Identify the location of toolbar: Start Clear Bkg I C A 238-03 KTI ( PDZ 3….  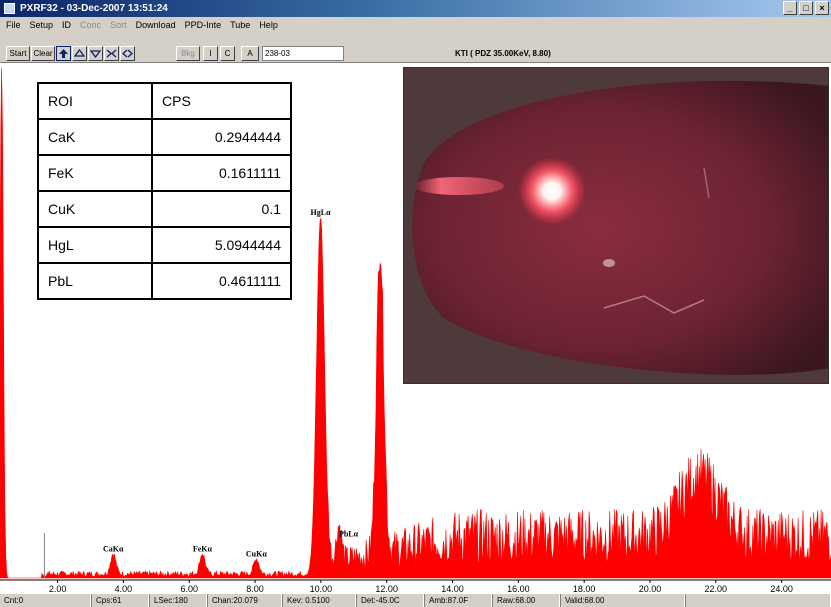
(415, 48).